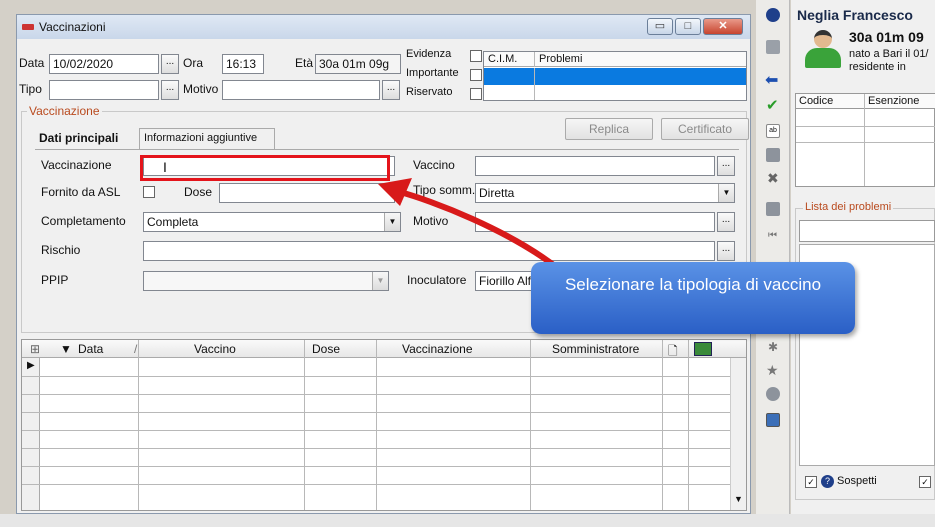 The width and height of the screenshot is (935, 527). What do you see at coordinates (266, 281) in the screenshot?
I see `ppip-select: ▼` at bounding box center [266, 281].